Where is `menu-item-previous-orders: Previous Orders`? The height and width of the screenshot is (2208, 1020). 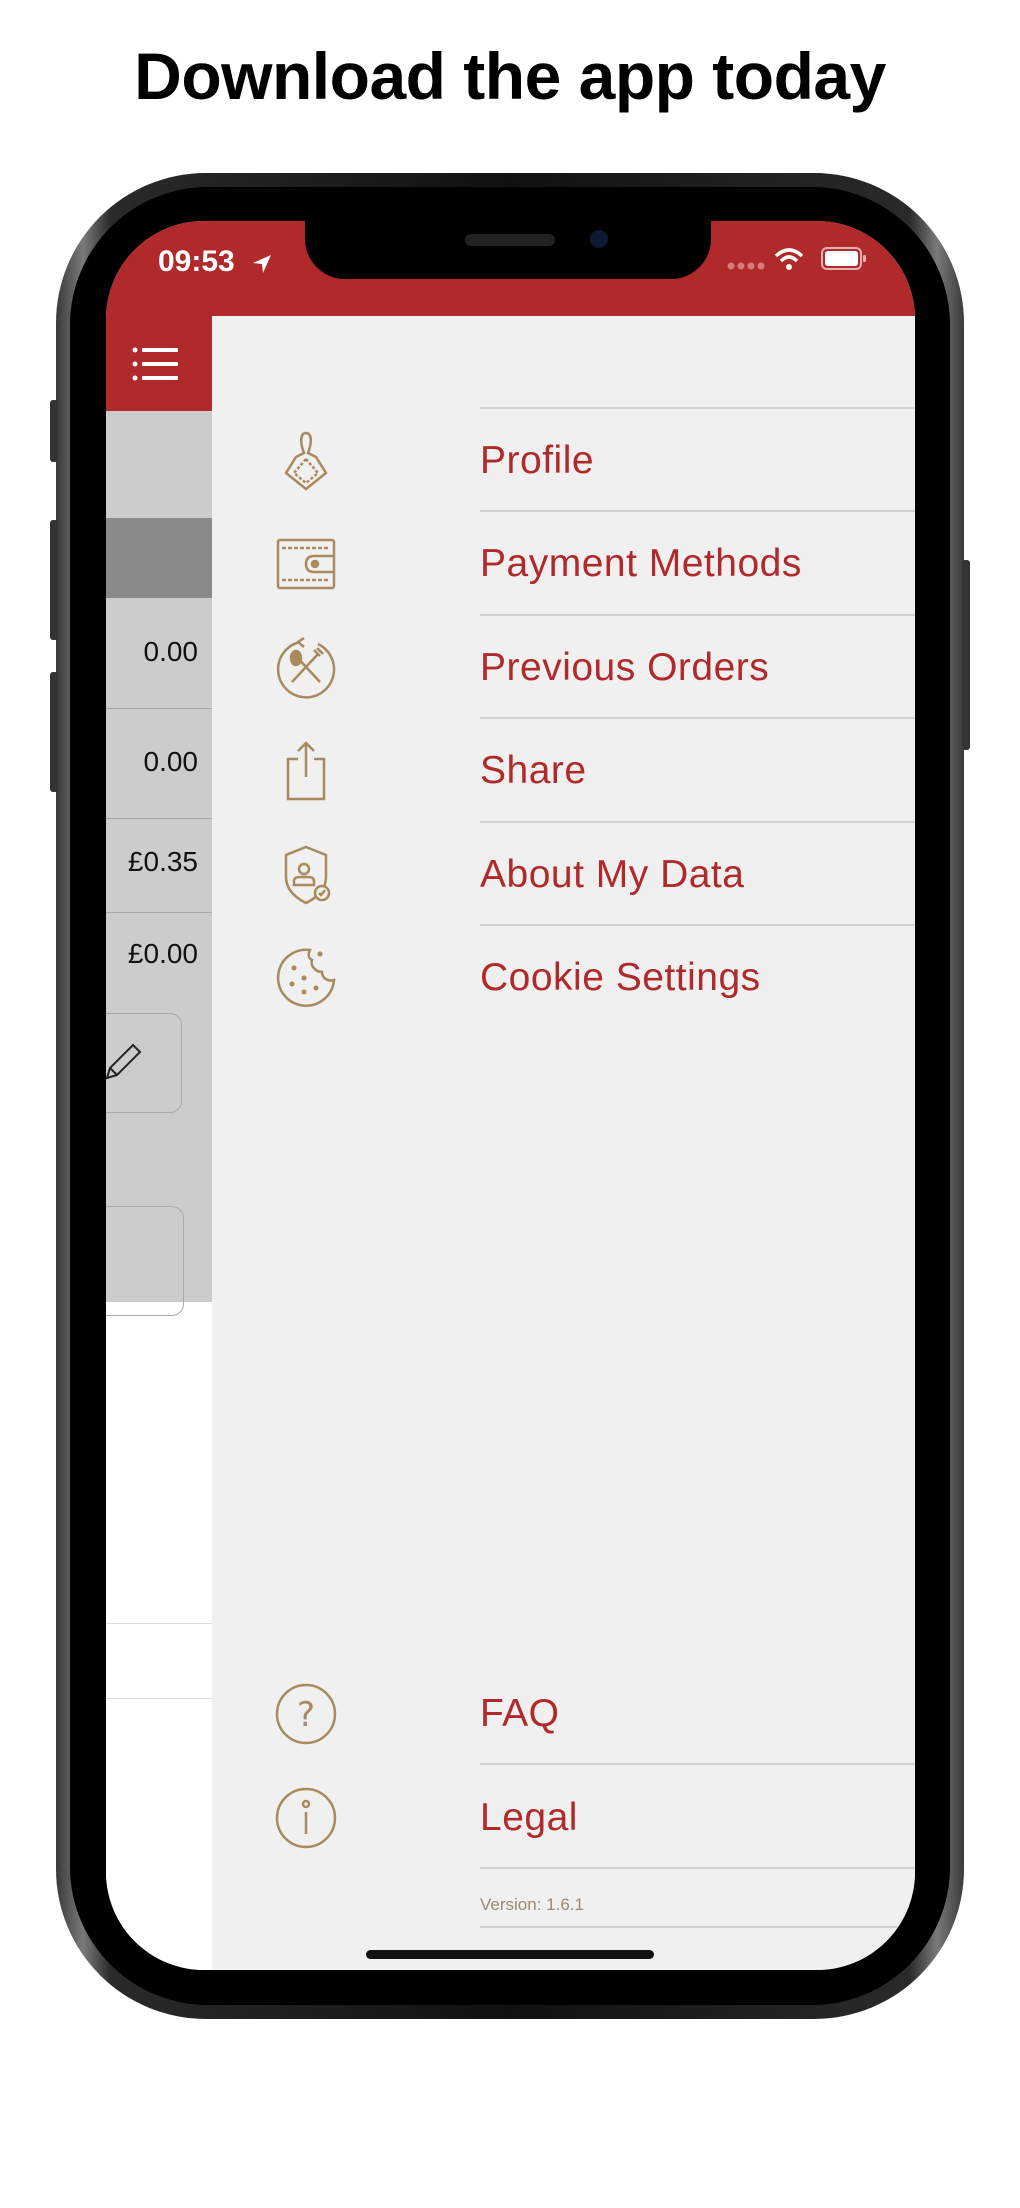
menu-item-previous-orders: Previous Orders is located at coordinates (563, 668).